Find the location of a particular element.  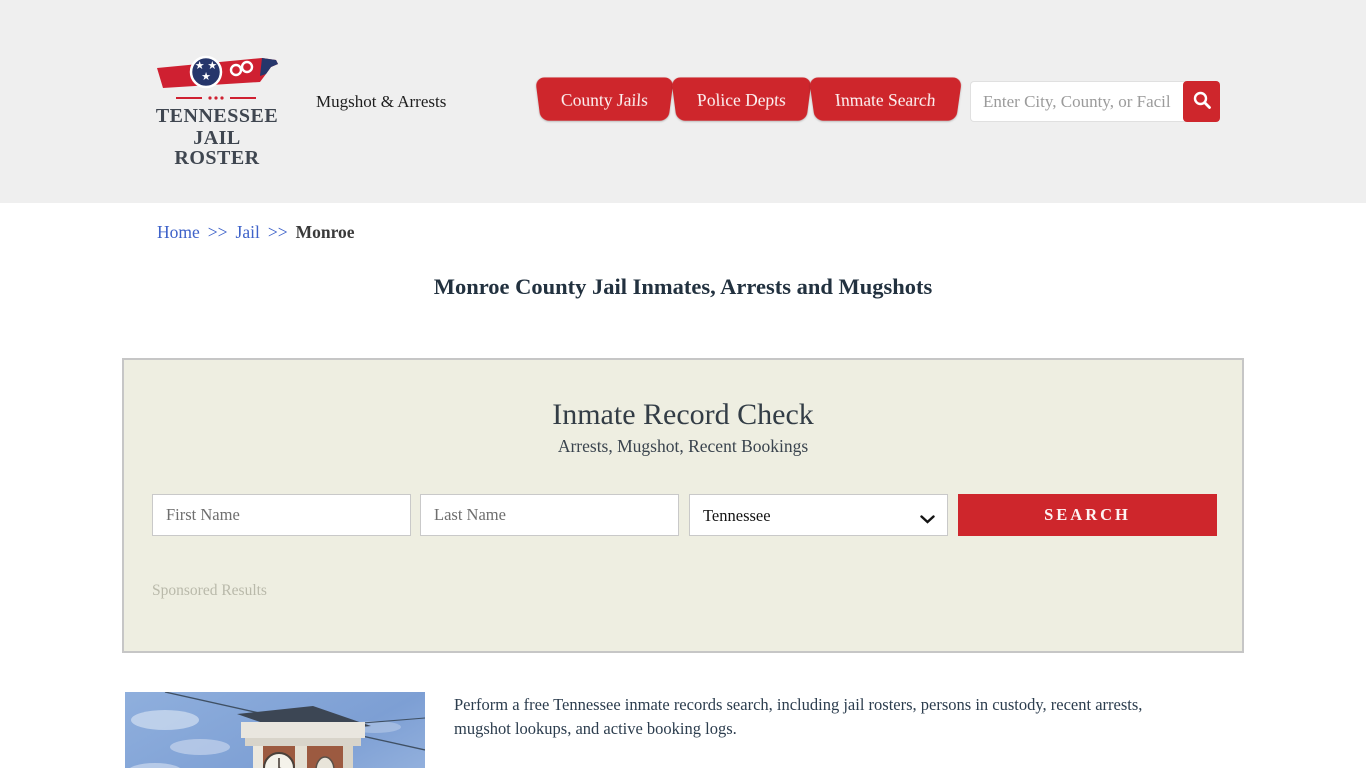

panel-subheading: Arrests, Mugshot, Recent Bookings is located at coordinates (683, 446).